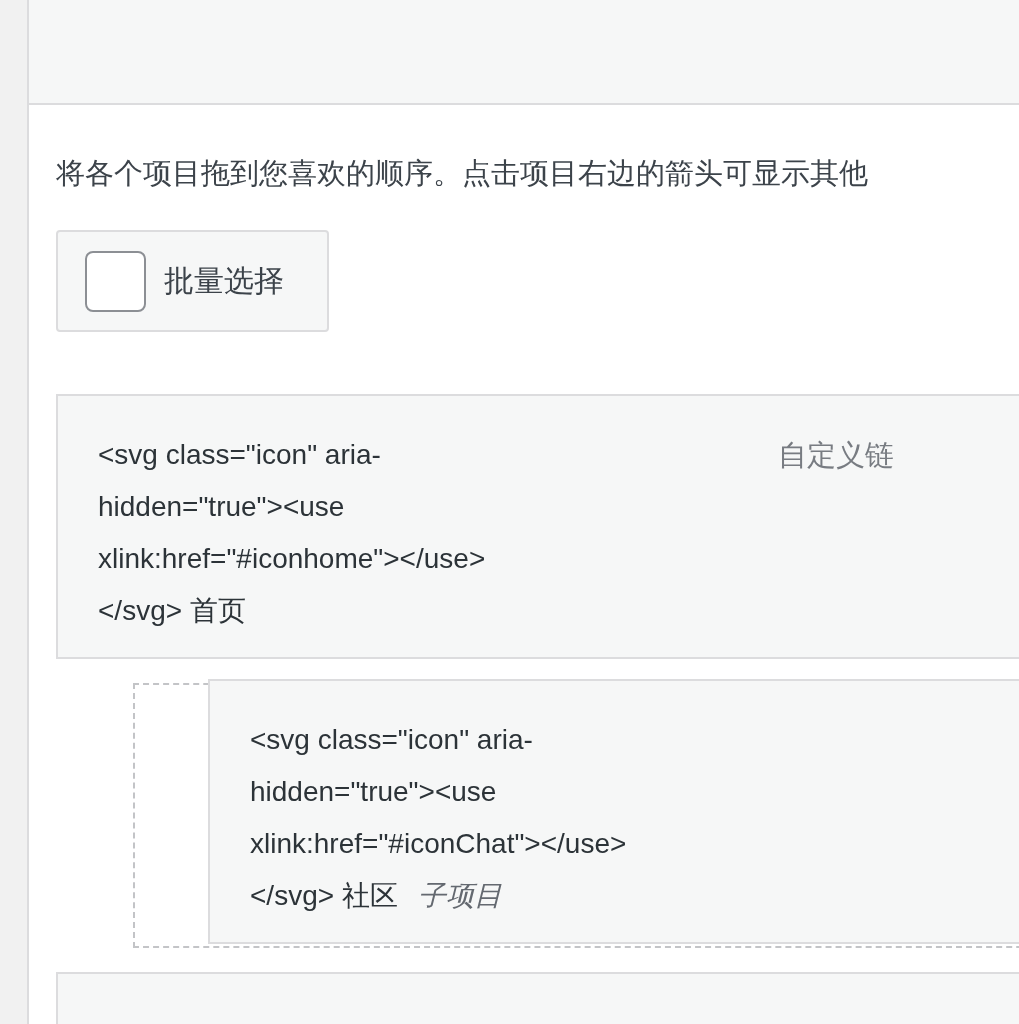 This screenshot has height=1024, width=1019. Describe the element at coordinates (192, 281) in the screenshot. I see `bulk-select-button: 批量选择` at that location.